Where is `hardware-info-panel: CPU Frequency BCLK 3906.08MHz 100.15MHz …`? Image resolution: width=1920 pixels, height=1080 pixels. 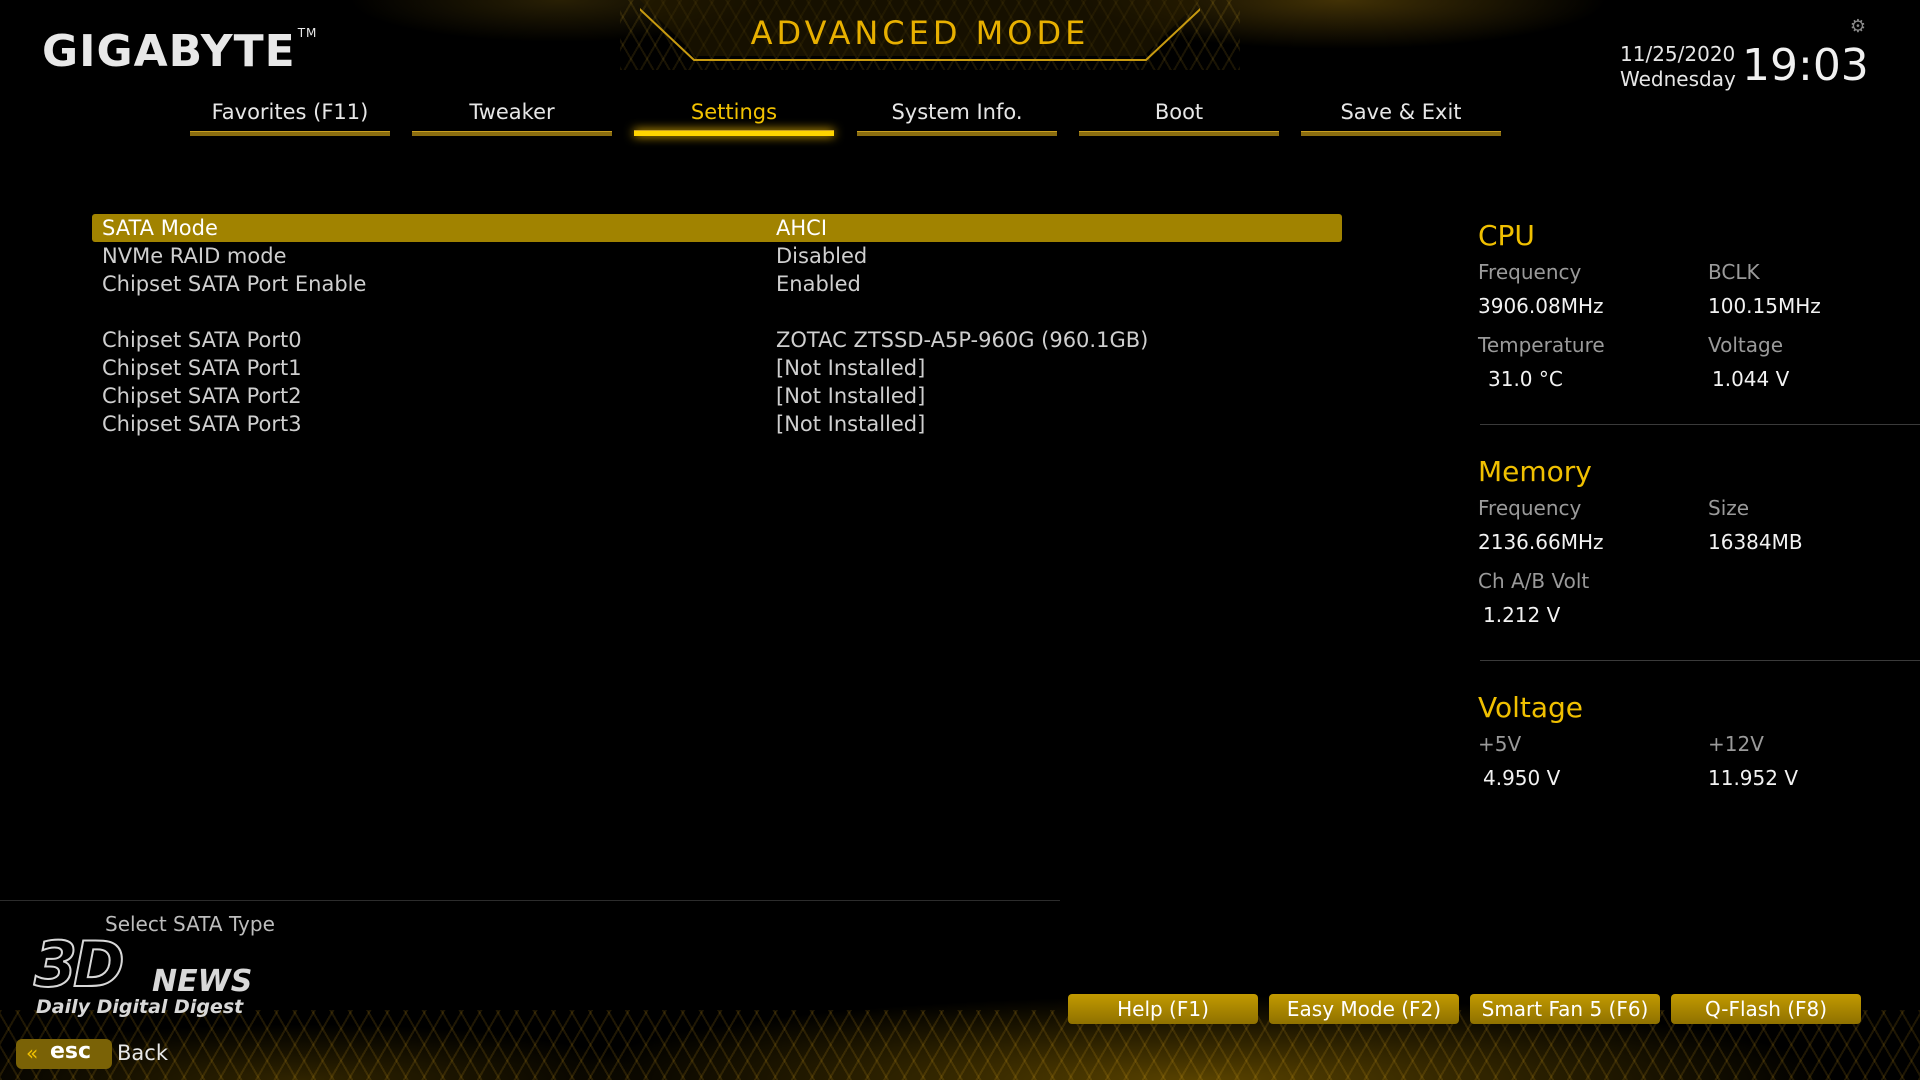
hardware-info-panel: CPU Frequency BCLK 3906.08MHz 100.15MHz … is located at coordinates (1699, 514).